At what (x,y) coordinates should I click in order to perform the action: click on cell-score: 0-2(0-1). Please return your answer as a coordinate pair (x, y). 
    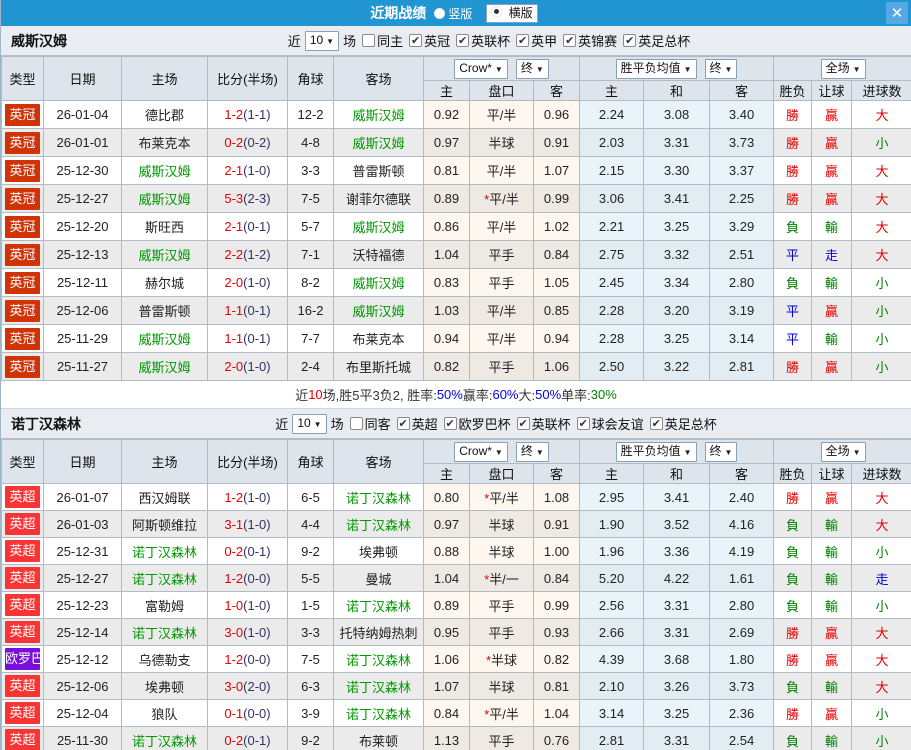
    Looking at the image, I should click on (247, 551).